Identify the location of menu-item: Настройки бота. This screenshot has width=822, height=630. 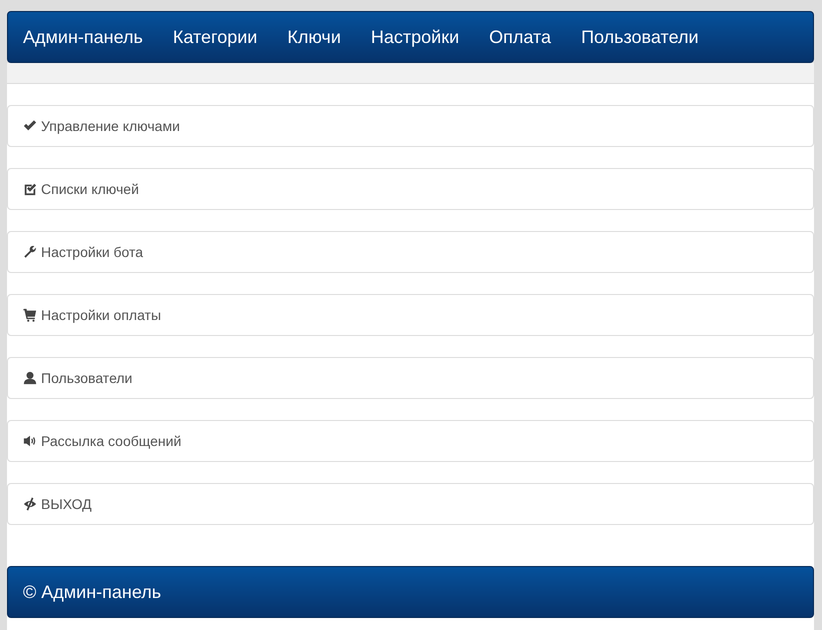
(410, 252).